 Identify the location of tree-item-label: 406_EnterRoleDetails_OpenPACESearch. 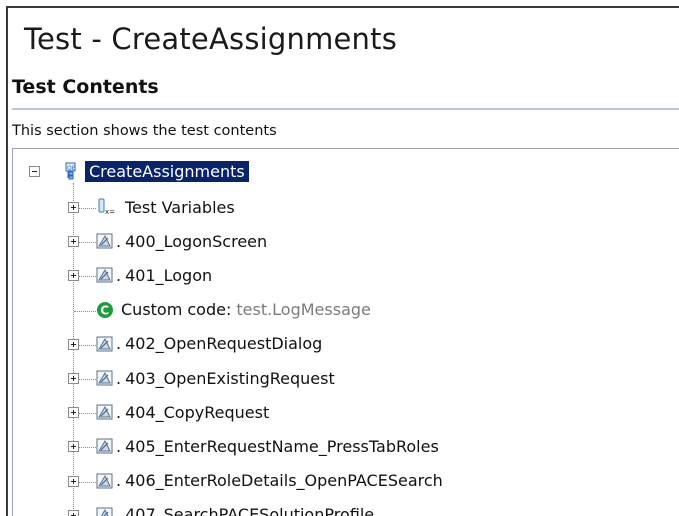
(284, 481).